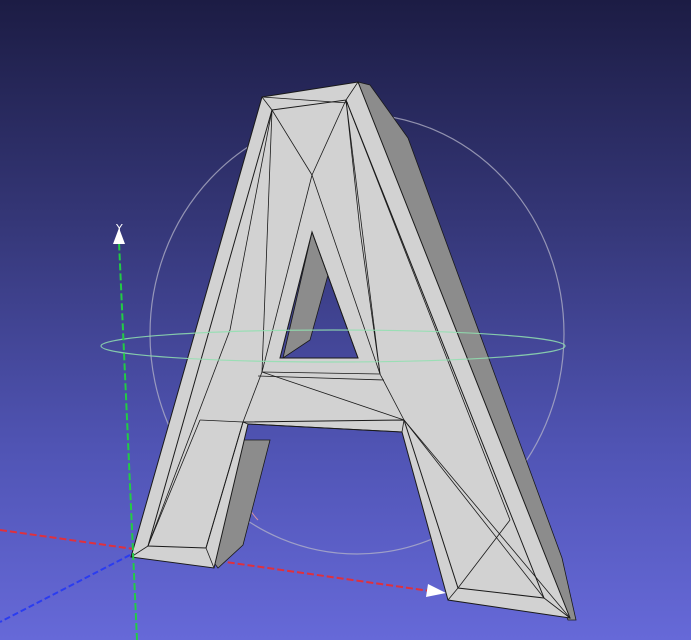  I want to click on z-axis, so click(65, 588).